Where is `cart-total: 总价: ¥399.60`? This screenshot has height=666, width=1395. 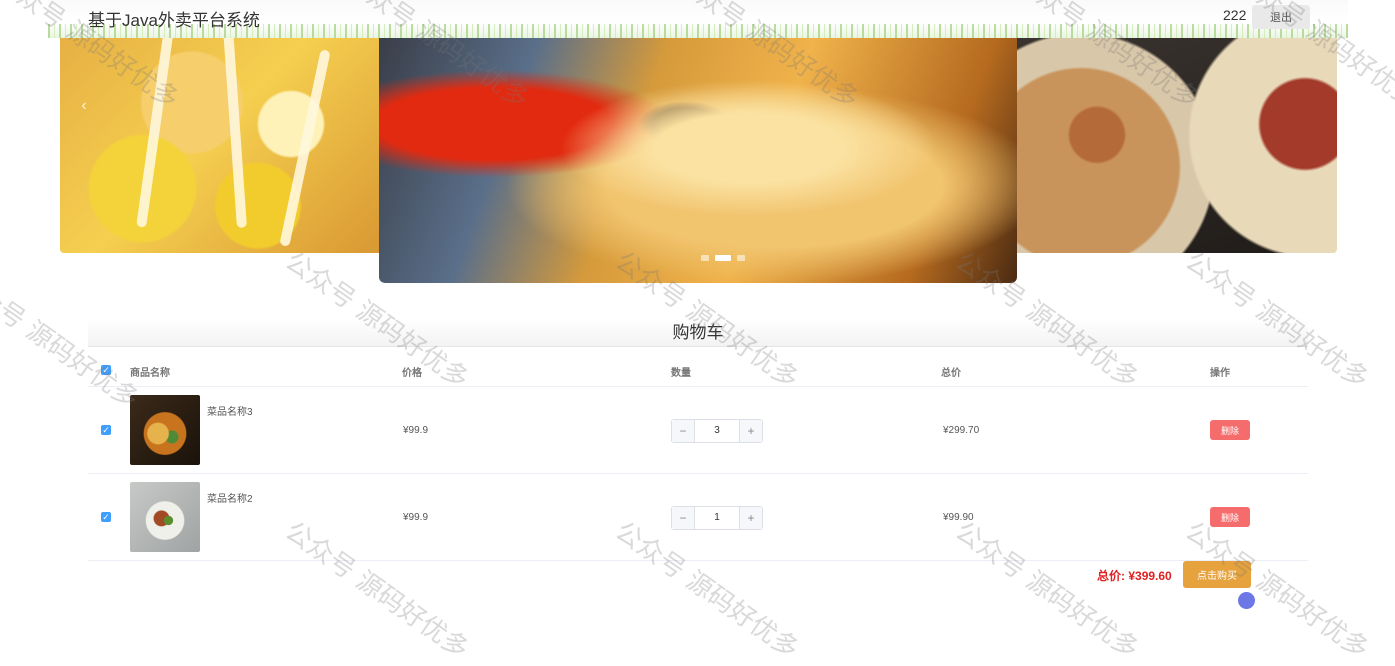
cart-total: 总价: ¥399.60 is located at coordinates (1134, 575).